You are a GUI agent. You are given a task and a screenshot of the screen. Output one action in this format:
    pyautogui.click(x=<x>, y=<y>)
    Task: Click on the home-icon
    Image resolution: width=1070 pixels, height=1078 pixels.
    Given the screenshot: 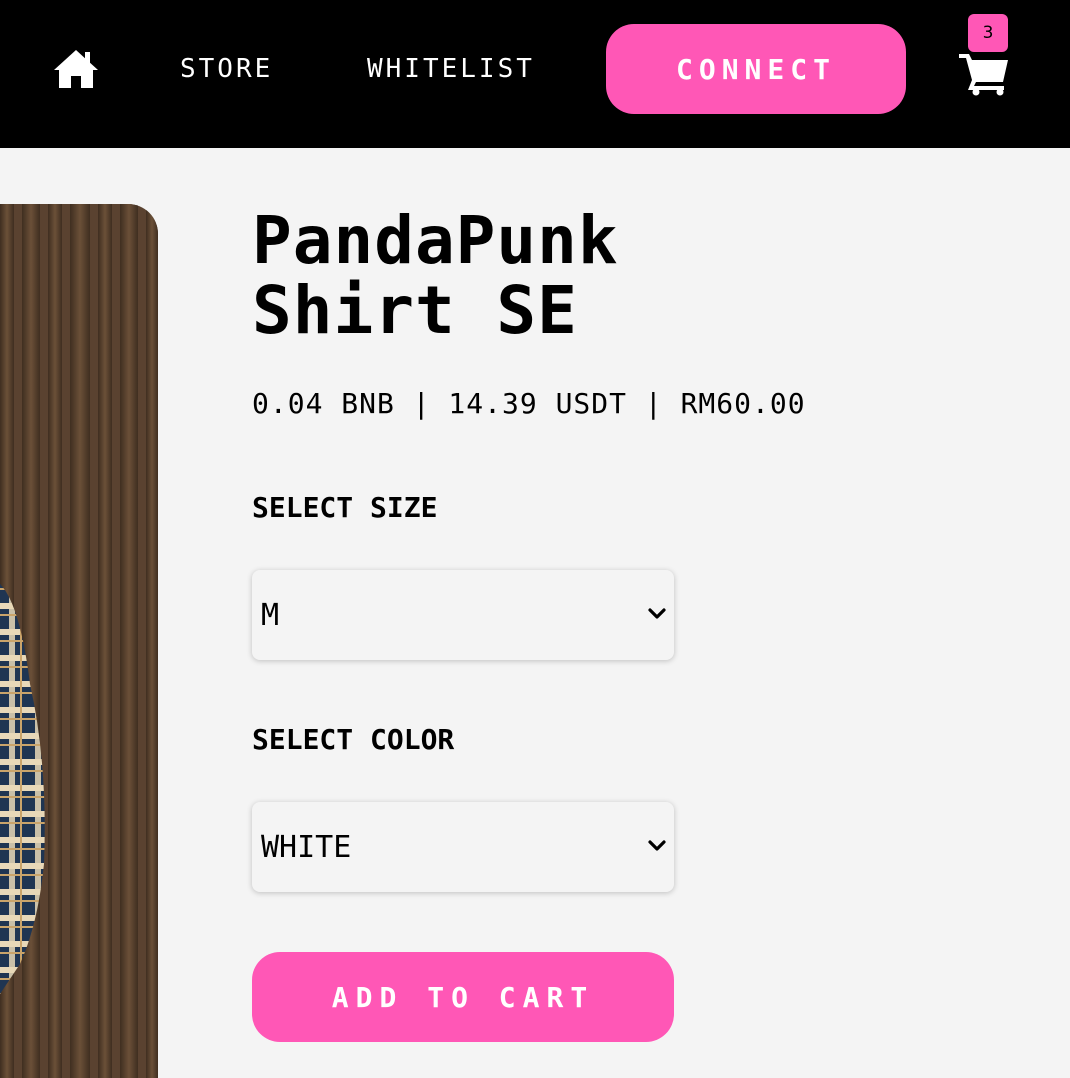 What is the action you would take?
    pyautogui.click(x=76, y=69)
    